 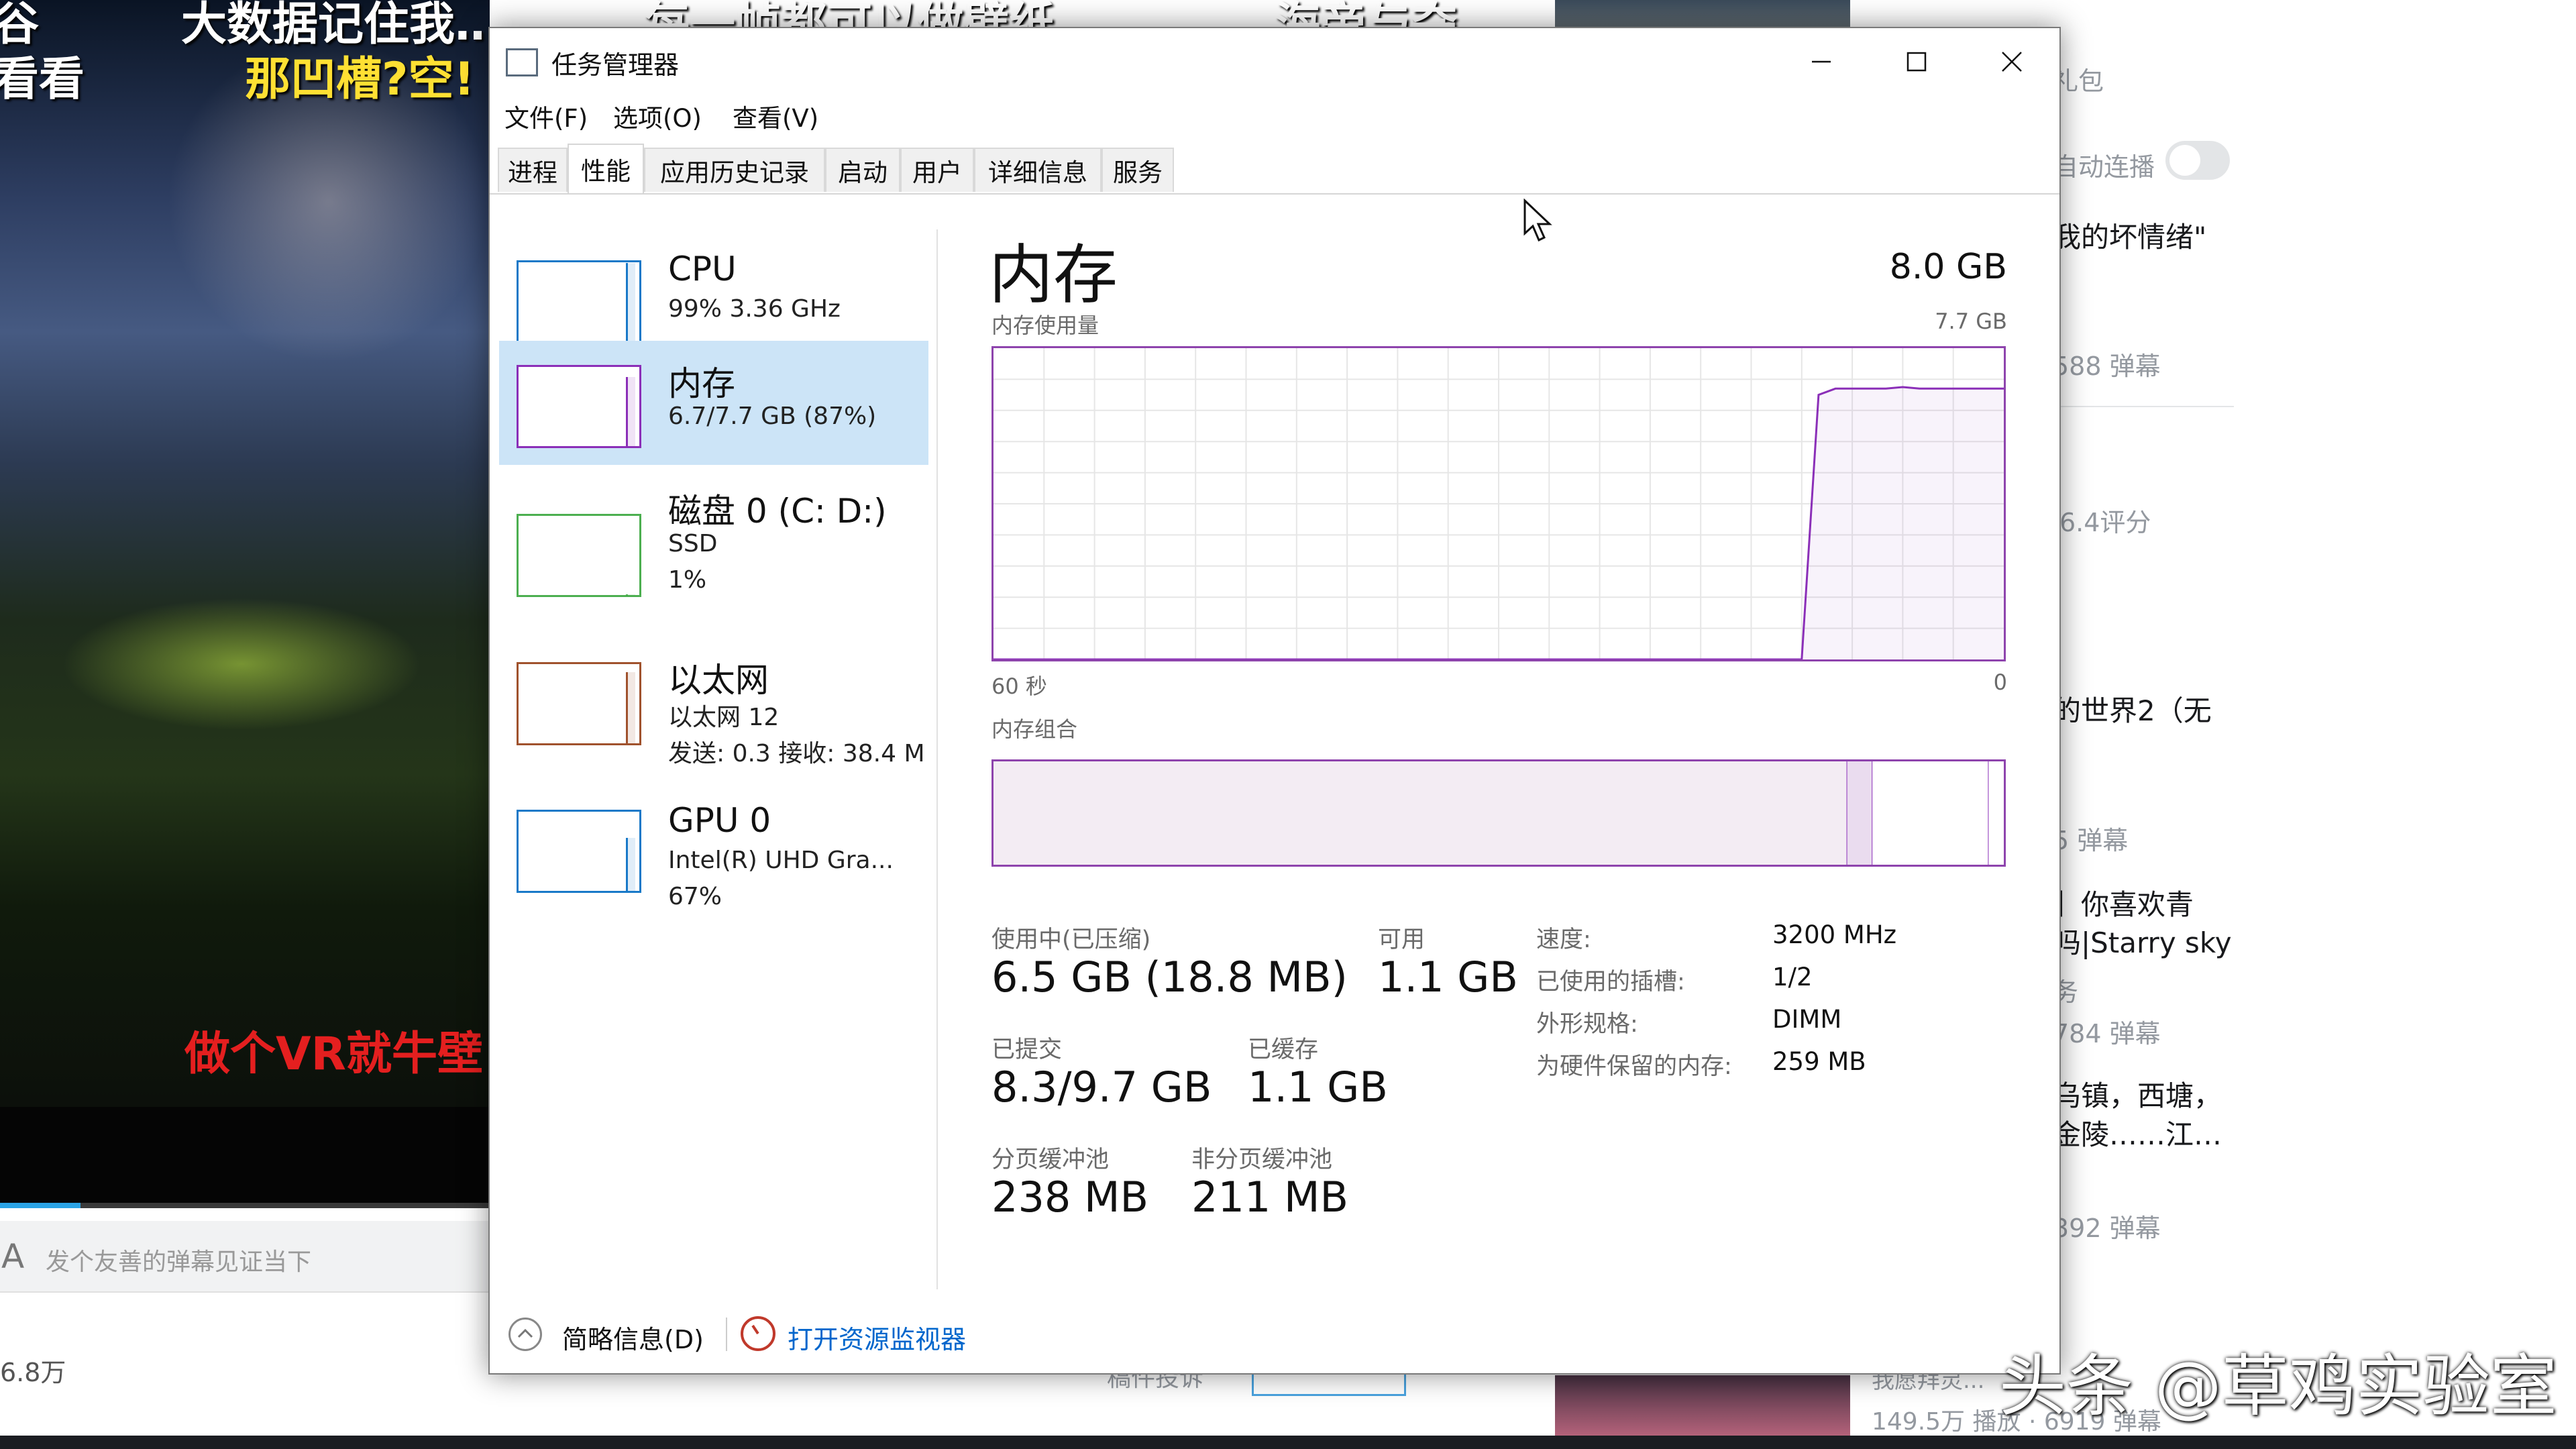 What do you see at coordinates (579, 406) in the screenshot?
I see `memory-mini-graph` at bounding box center [579, 406].